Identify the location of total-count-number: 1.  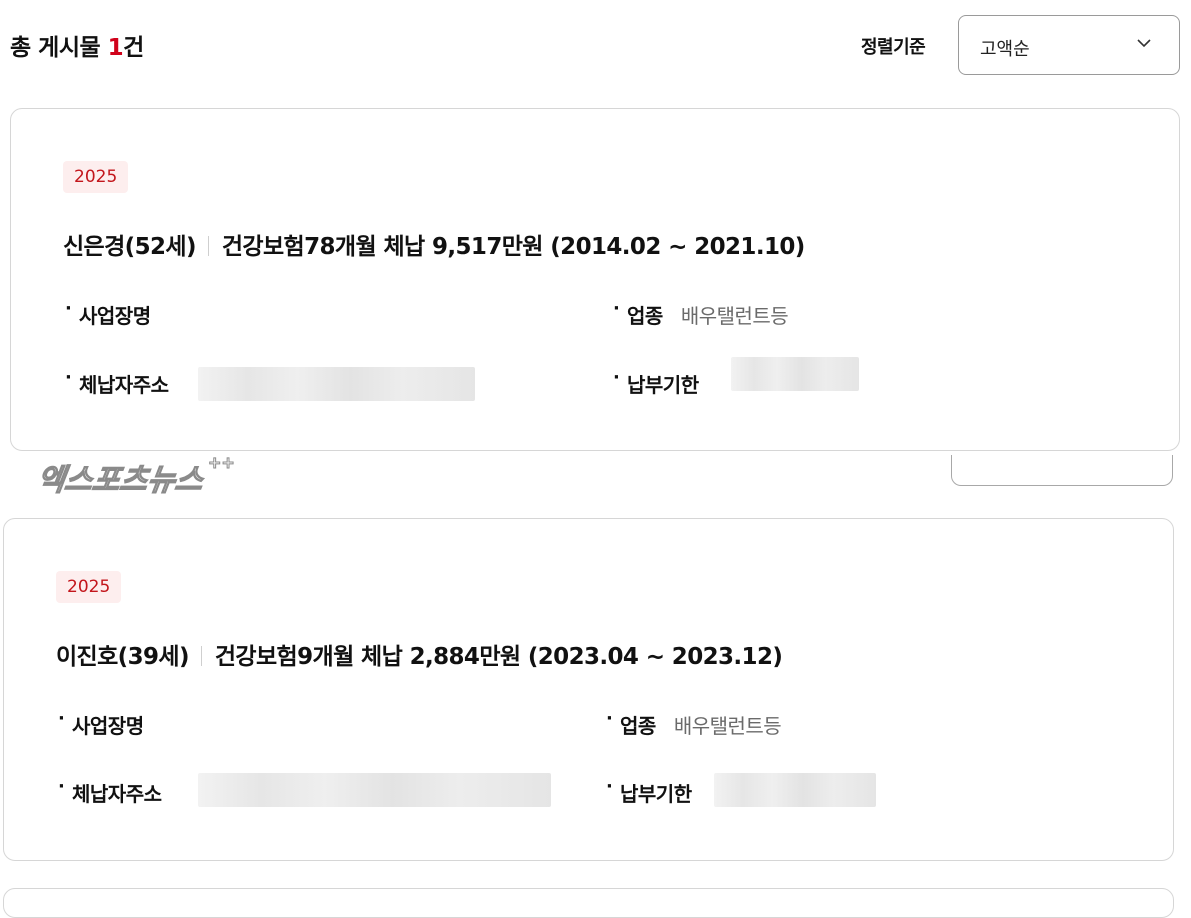
(115, 48).